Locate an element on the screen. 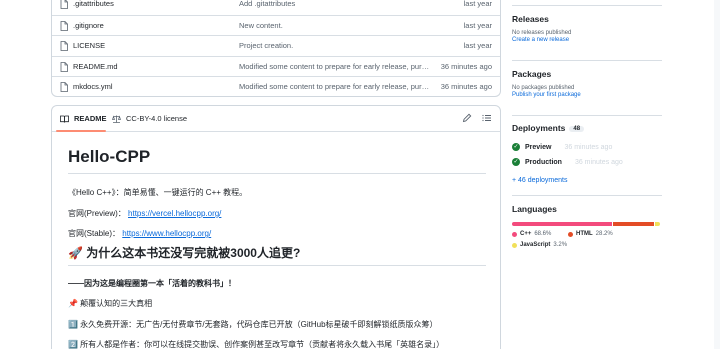 Image resolution: width=720 pixels, height=349 pixels. subsection-heading: 📌 颠覆认知的三大真相 is located at coordinates (110, 303).